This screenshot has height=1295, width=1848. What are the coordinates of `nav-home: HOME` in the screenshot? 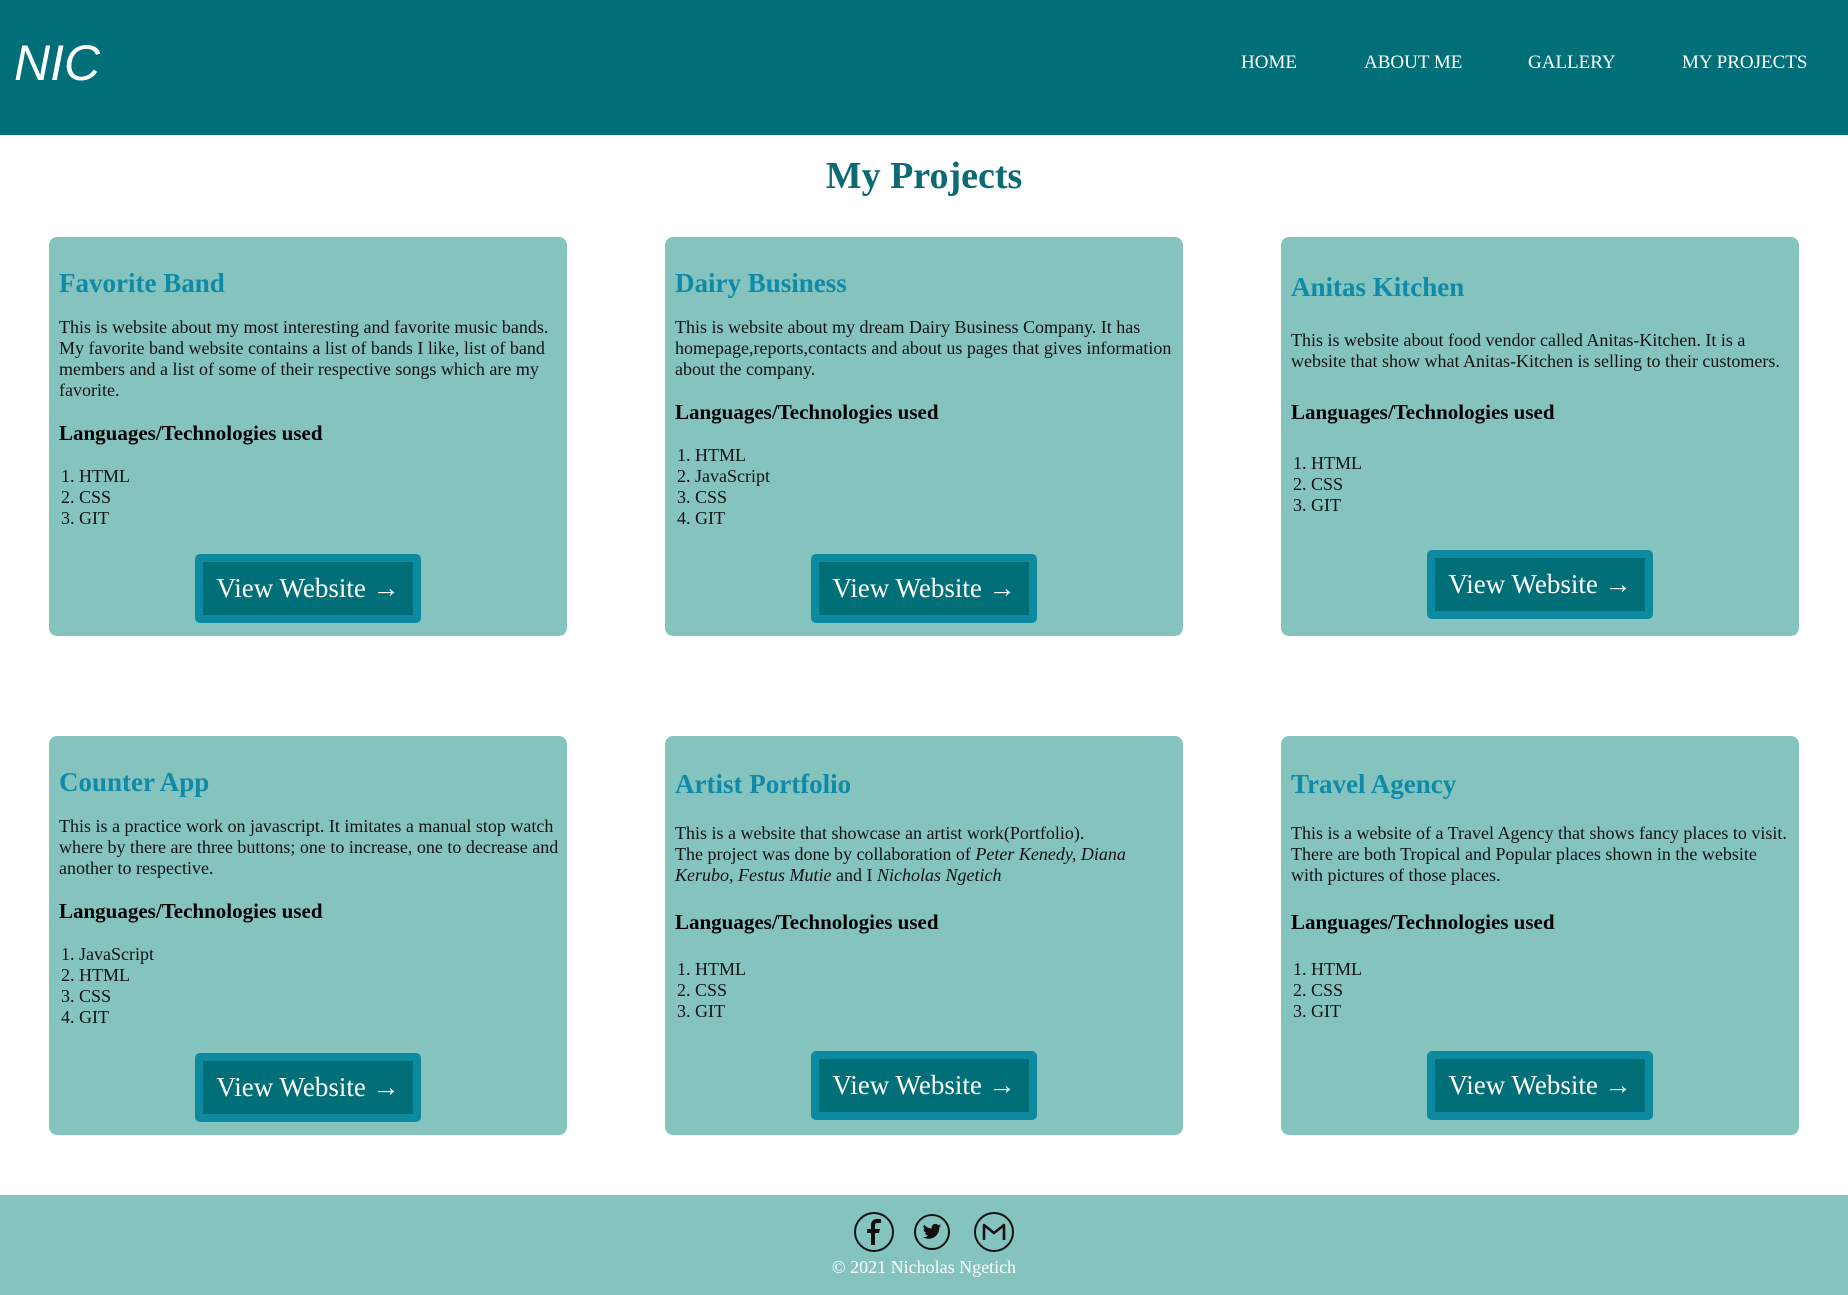 It's located at (1269, 63).